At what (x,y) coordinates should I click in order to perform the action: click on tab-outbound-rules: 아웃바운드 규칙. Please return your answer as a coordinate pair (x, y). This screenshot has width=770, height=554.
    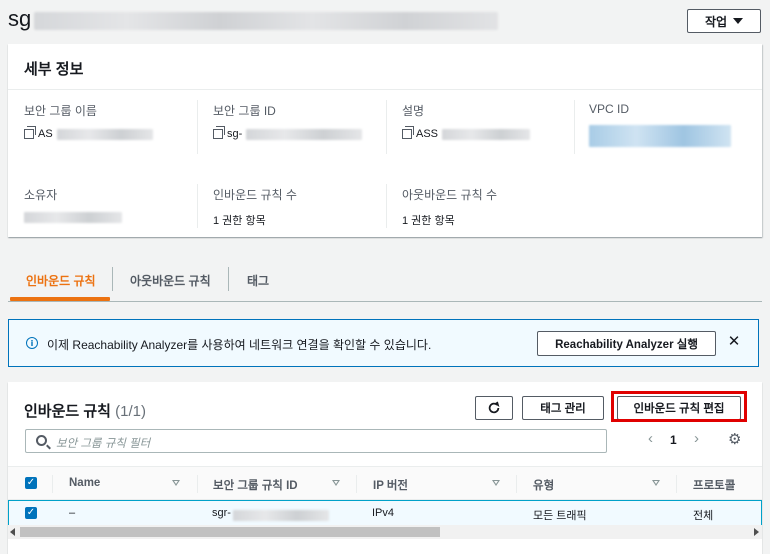
    Looking at the image, I should click on (170, 280).